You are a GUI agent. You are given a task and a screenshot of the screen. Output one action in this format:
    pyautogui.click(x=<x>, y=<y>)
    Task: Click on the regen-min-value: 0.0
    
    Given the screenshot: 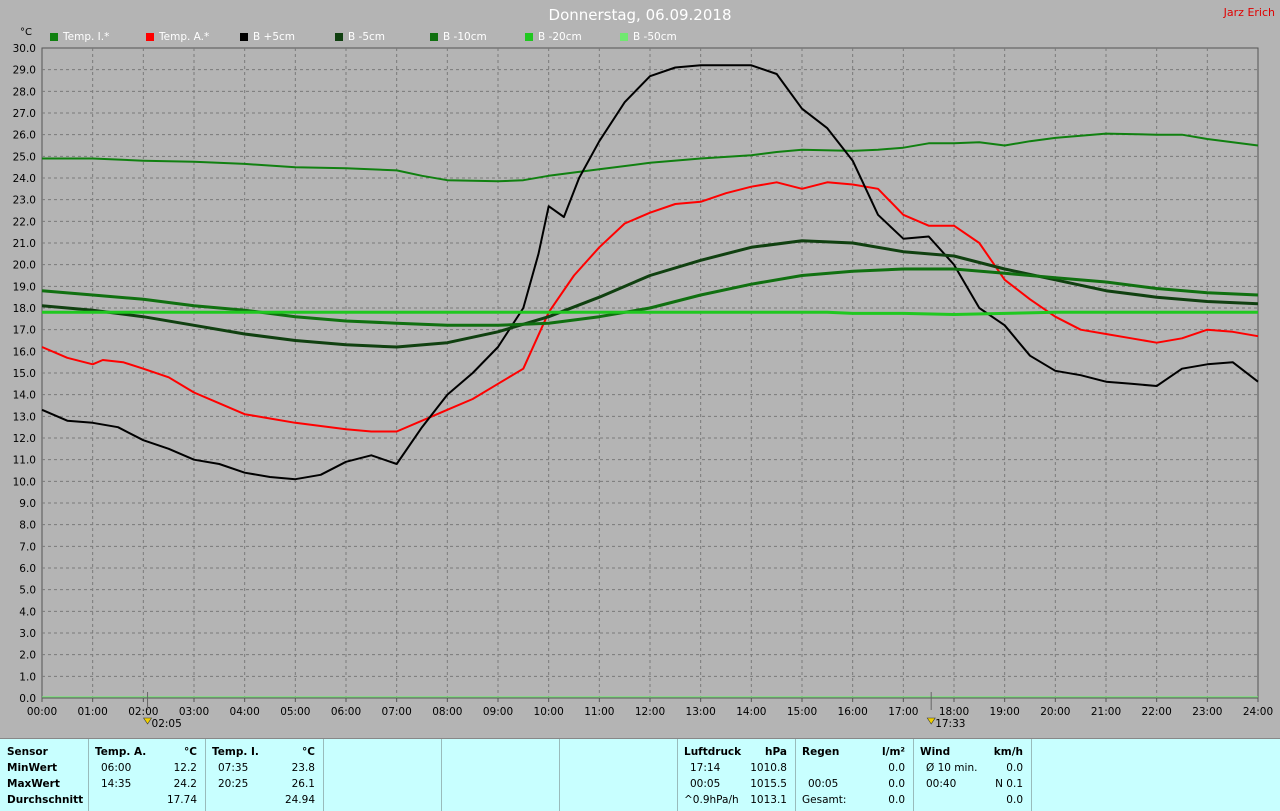 What is the action you would take?
    pyautogui.click(x=896, y=768)
    